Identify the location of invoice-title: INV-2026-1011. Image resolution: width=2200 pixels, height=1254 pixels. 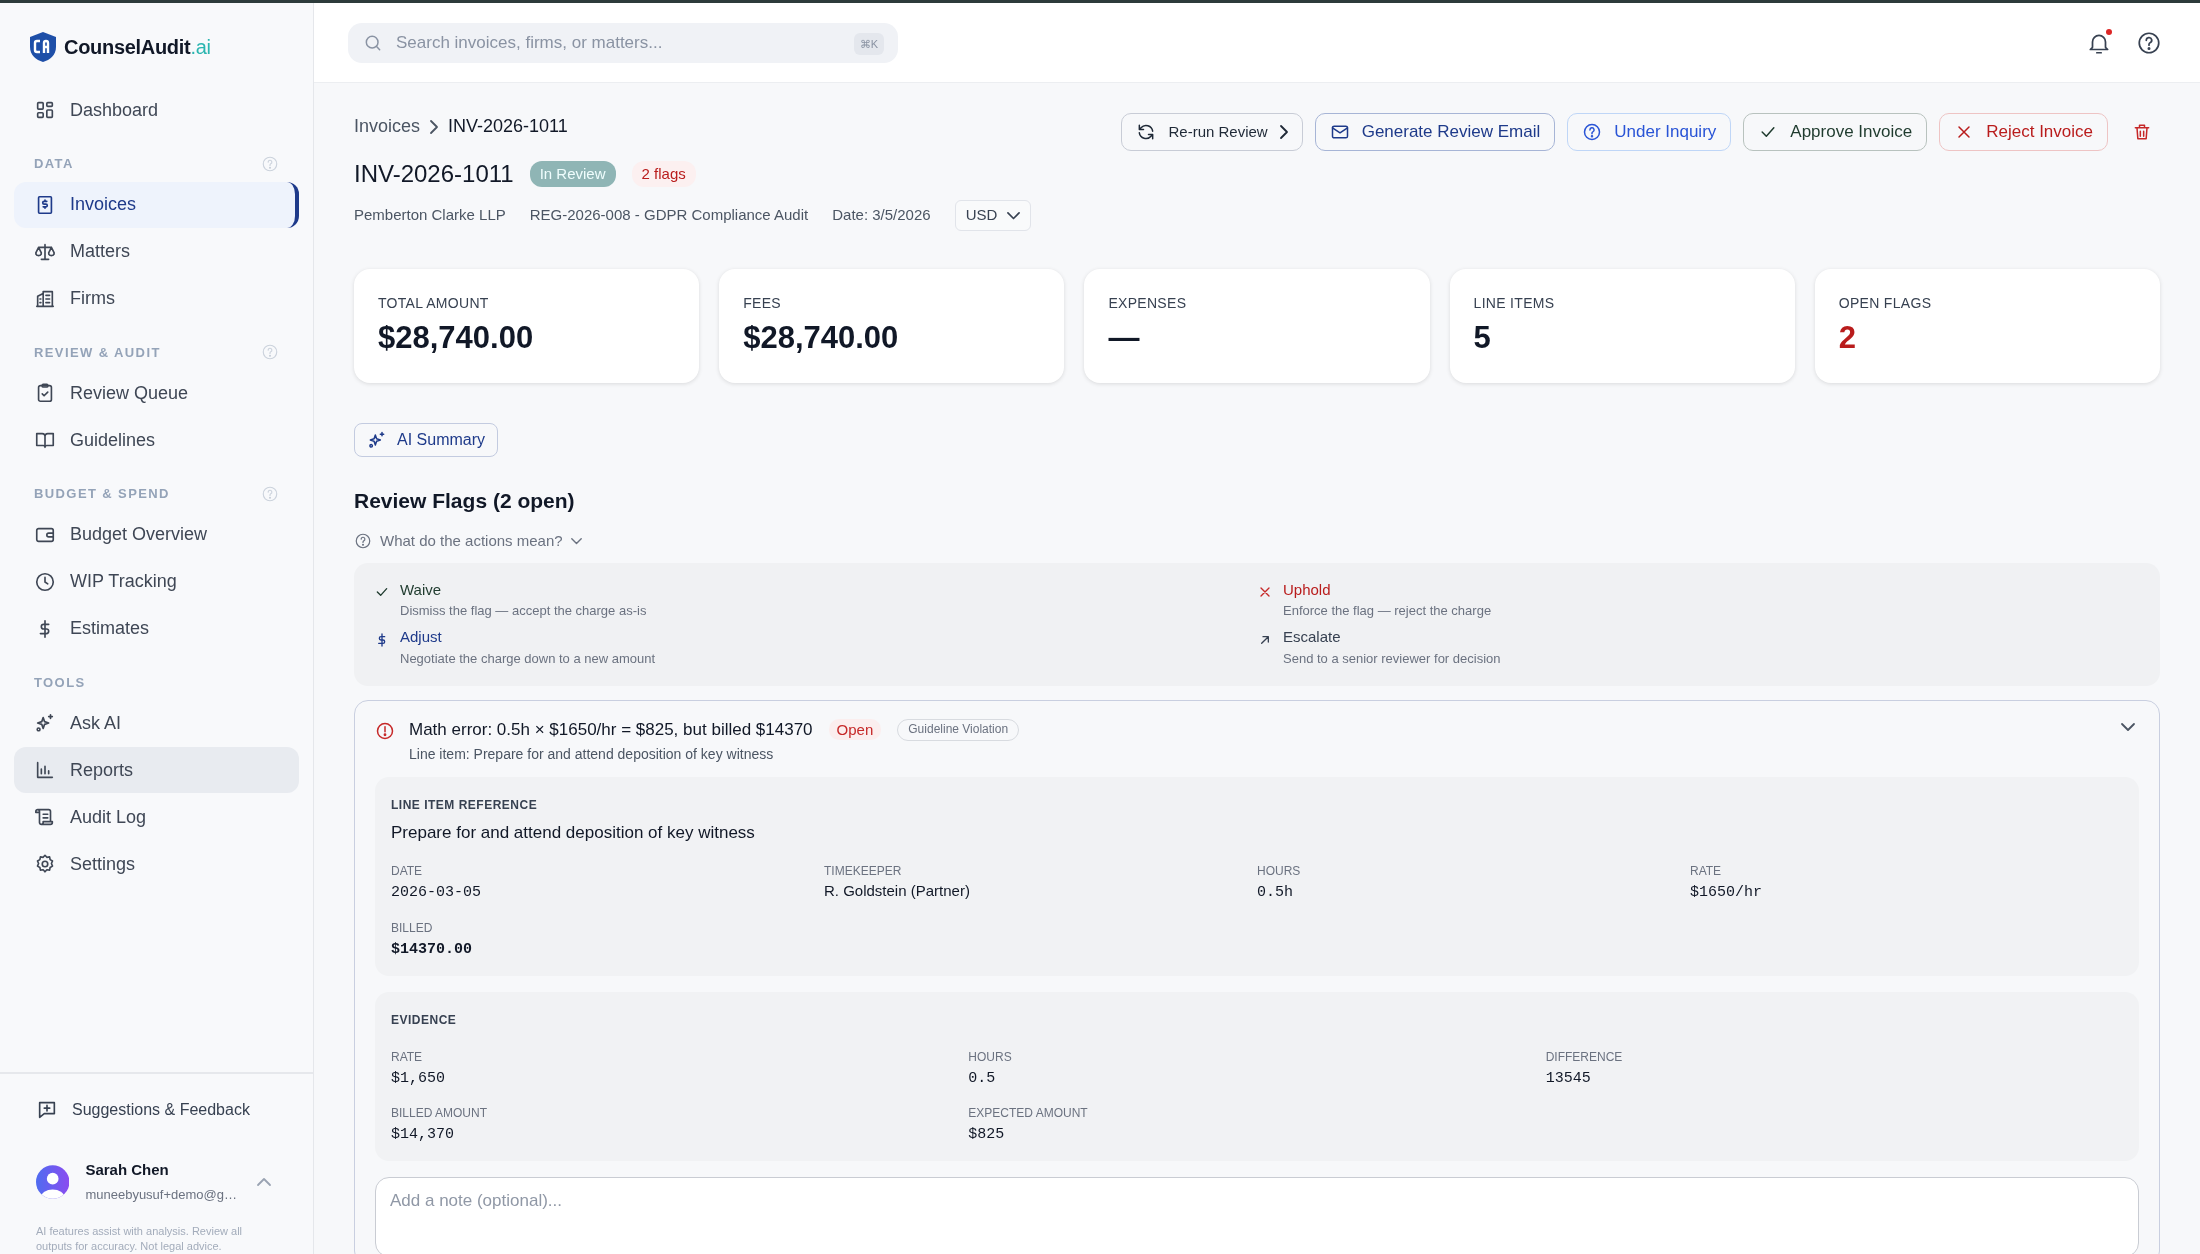
(434, 174).